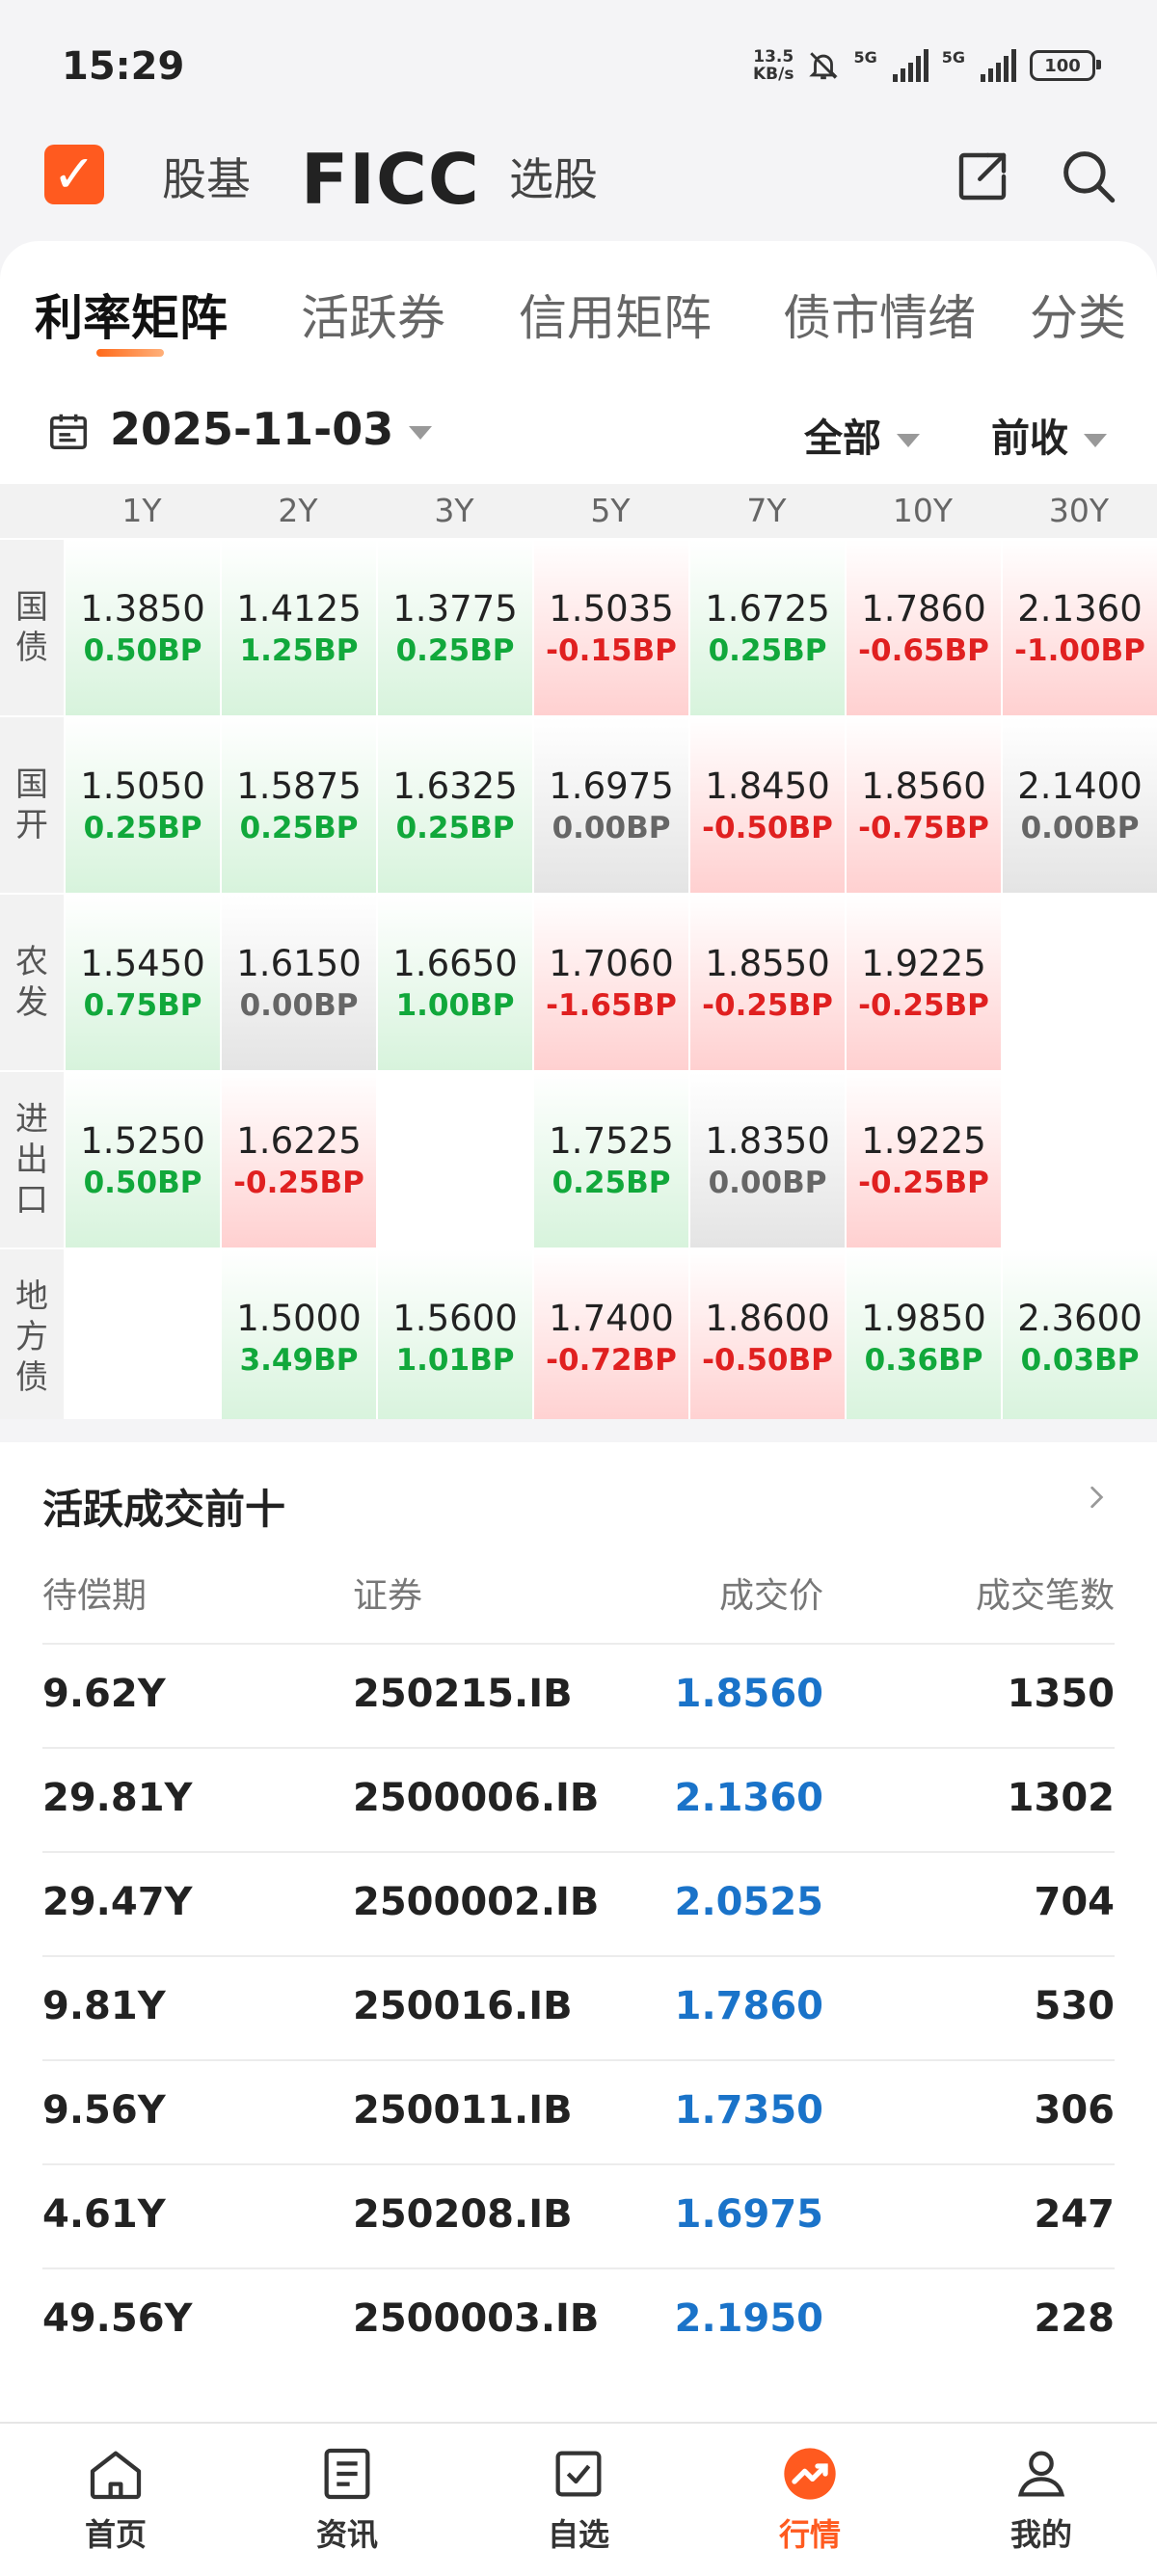  Describe the element at coordinates (104, 2214) in the screenshot. I see `term-cell: 4.61Y` at that location.